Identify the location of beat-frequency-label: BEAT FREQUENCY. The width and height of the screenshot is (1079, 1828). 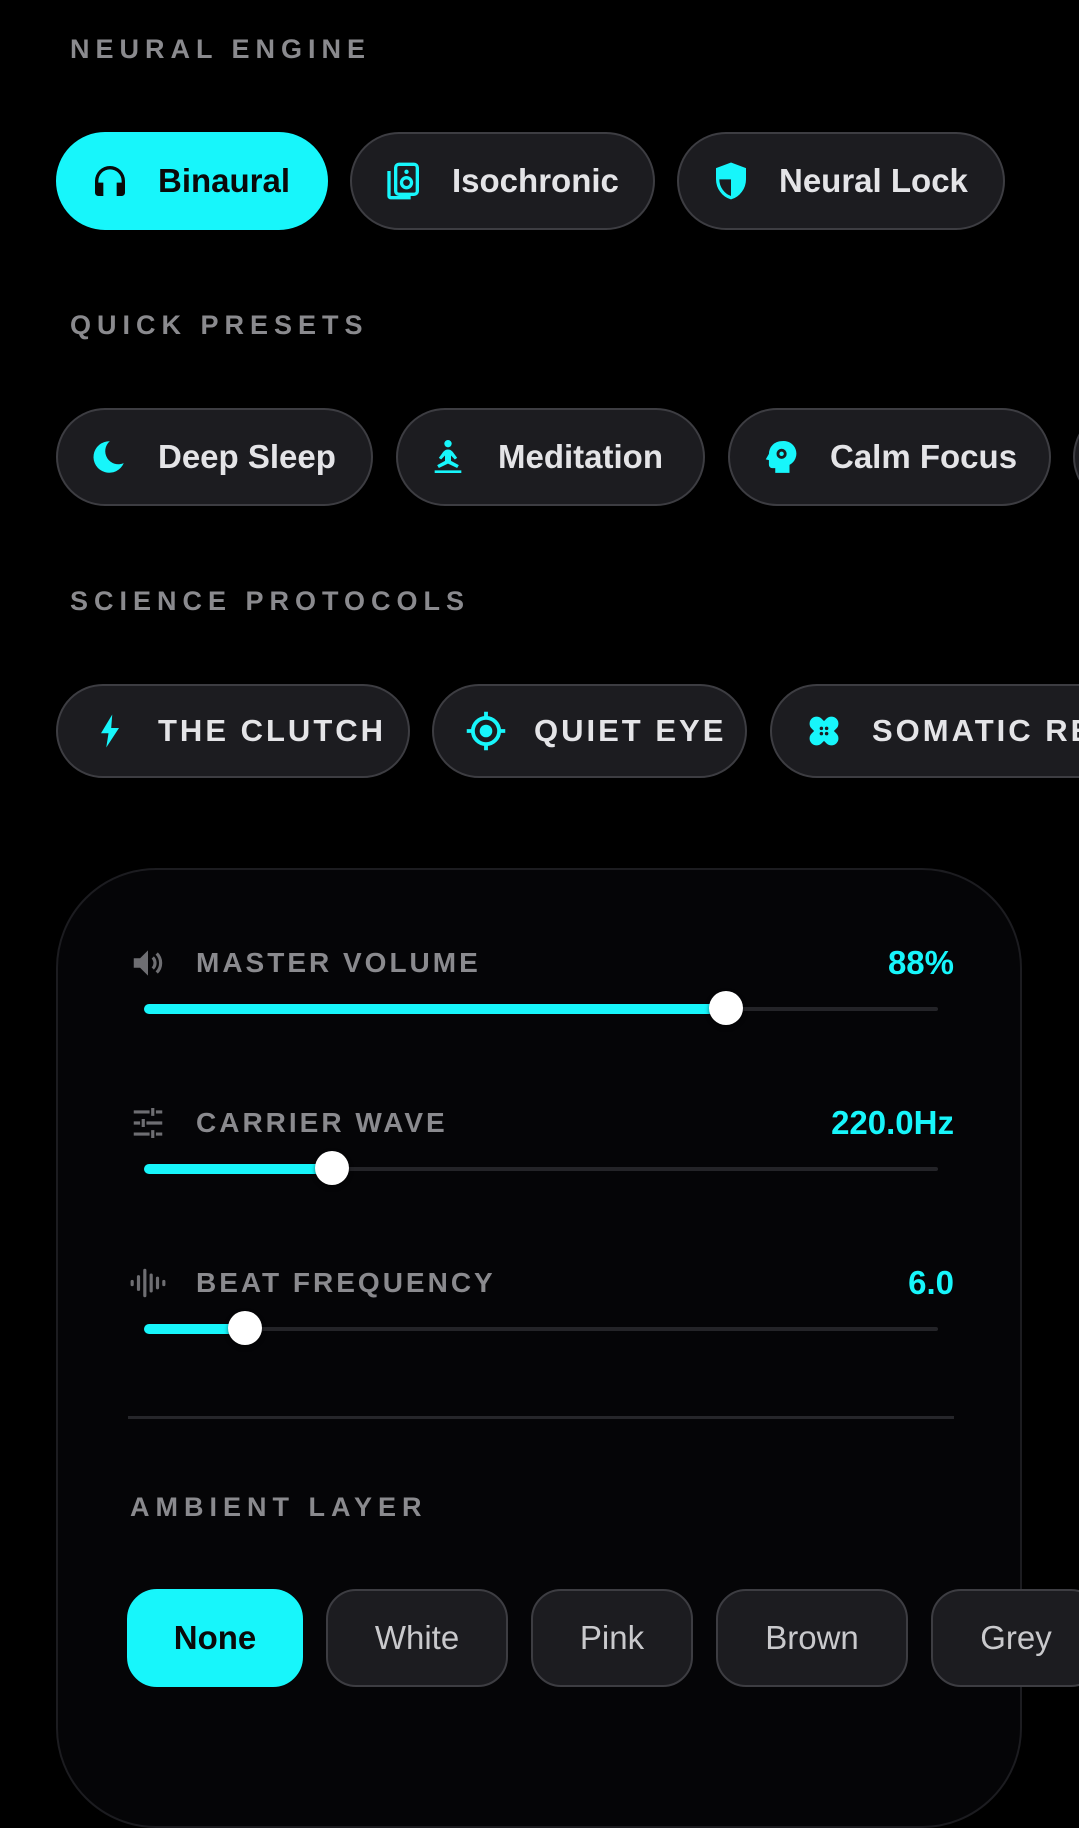
(346, 1282).